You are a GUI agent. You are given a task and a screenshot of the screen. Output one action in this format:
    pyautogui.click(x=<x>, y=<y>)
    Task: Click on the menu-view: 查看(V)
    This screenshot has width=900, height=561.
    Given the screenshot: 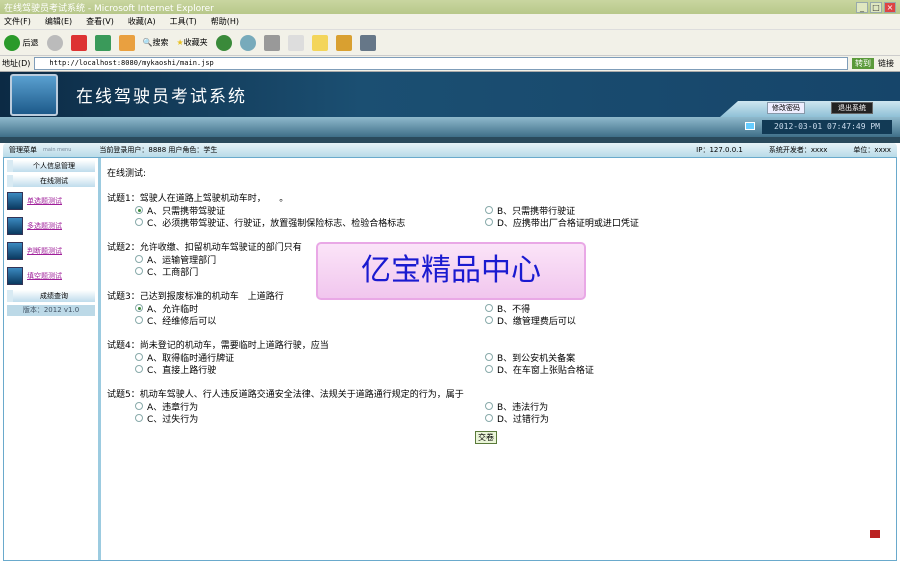 What is the action you would take?
    pyautogui.click(x=100, y=21)
    